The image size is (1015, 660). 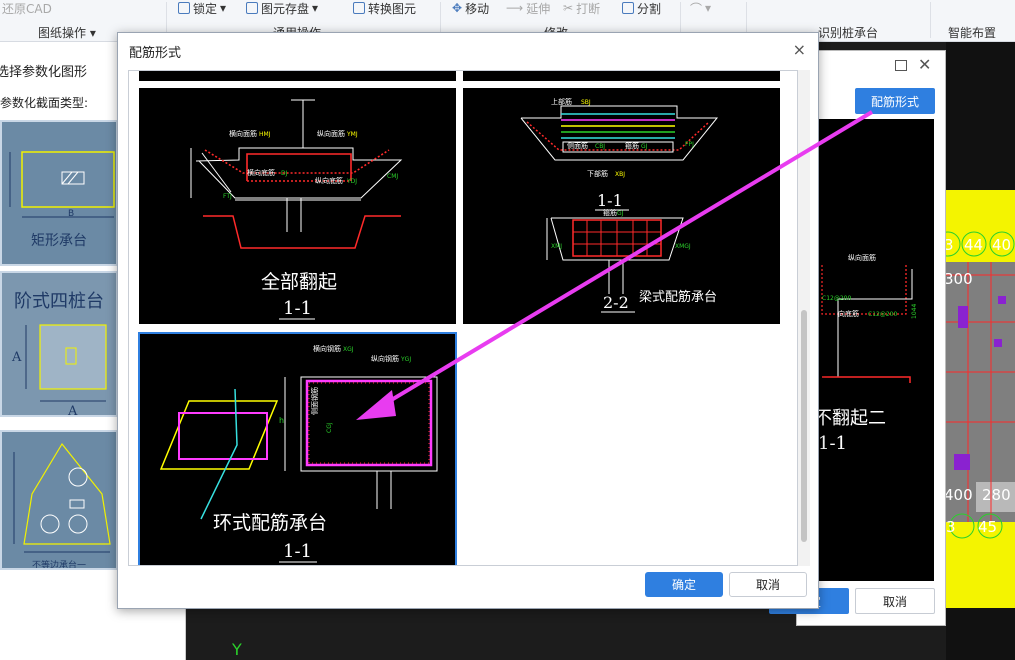 I want to click on option-caption: 梁式配筋承台, so click(x=678, y=297).